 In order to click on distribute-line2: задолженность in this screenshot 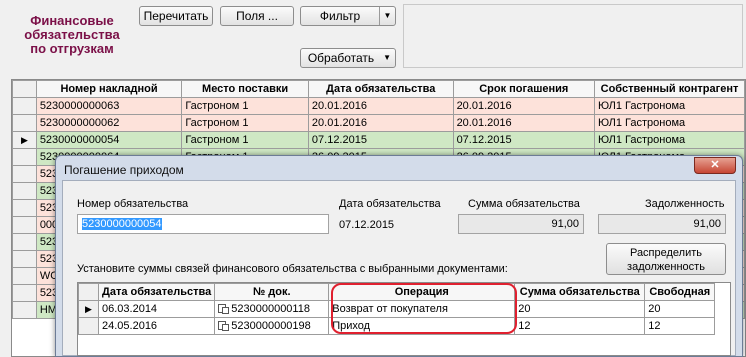, I will do `click(666, 267)`.